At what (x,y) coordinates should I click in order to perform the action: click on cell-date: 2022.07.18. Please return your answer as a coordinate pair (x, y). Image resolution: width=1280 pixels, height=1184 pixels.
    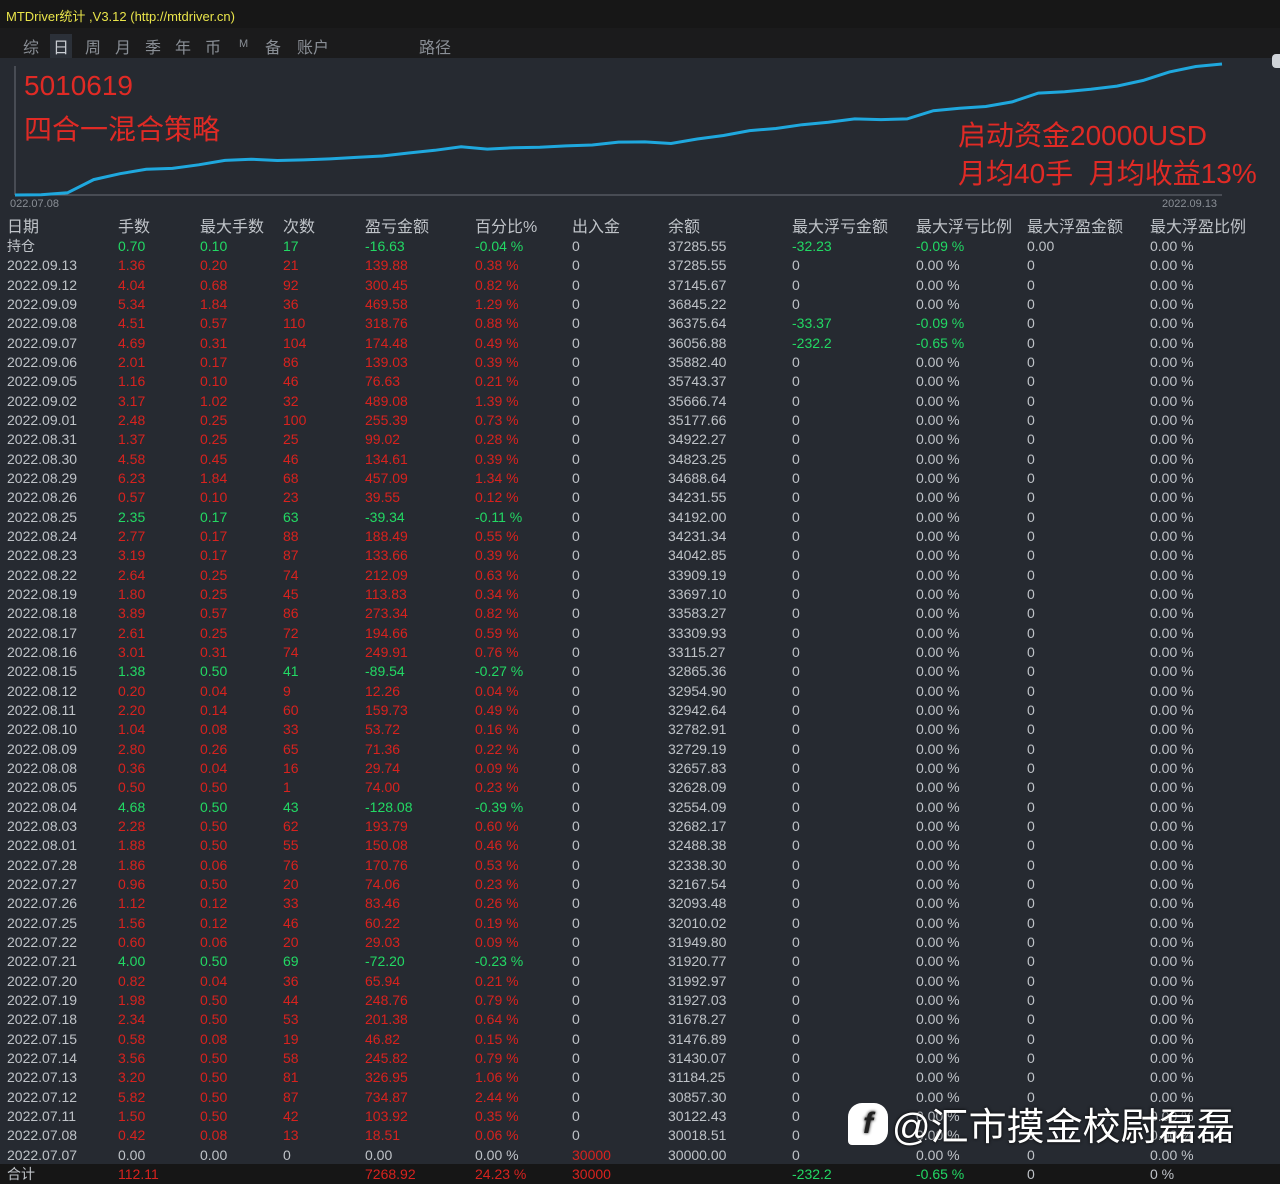
    Looking at the image, I should click on (42, 1019).